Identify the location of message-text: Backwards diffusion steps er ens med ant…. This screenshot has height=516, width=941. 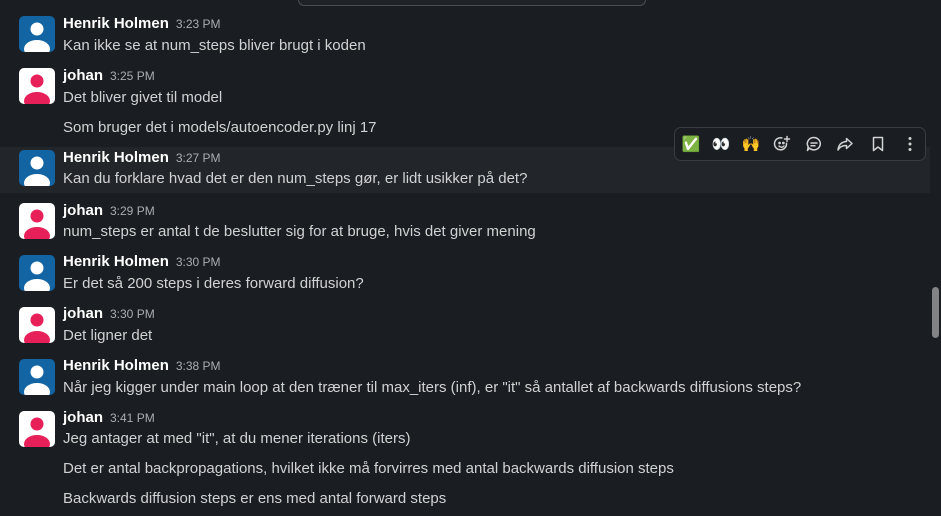
(255, 498).